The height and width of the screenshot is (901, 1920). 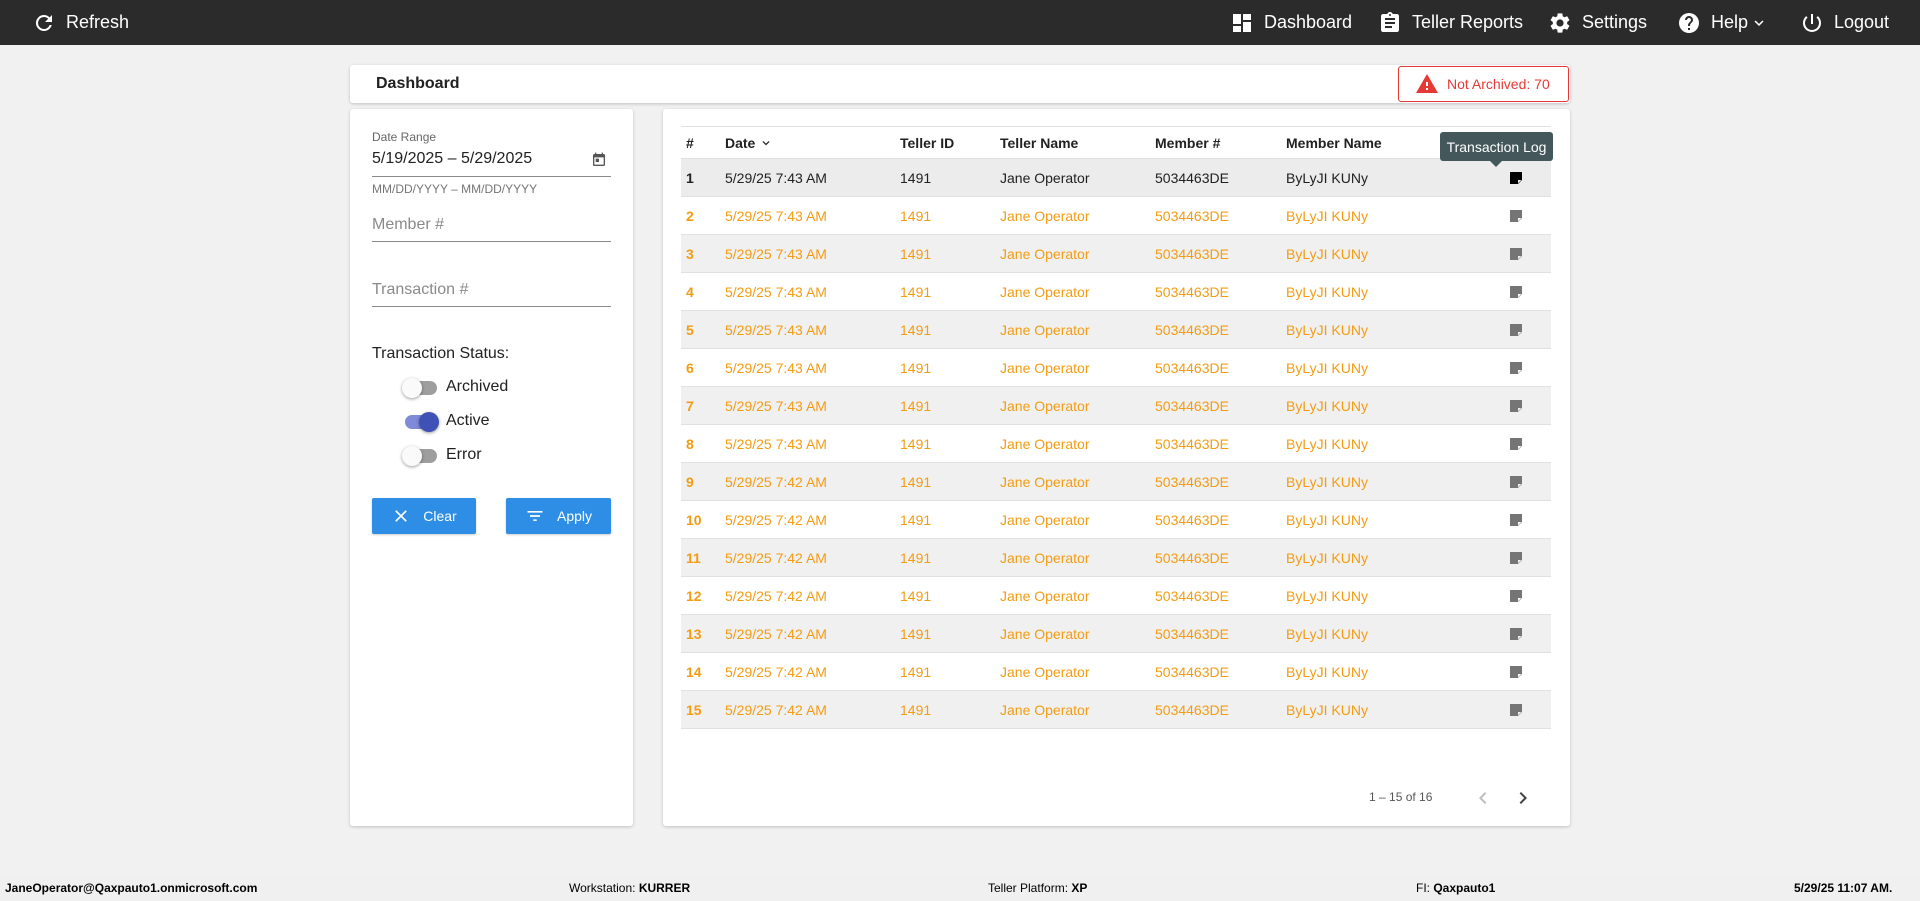 I want to click on cell-n: 4, so click(x=703, y=291).